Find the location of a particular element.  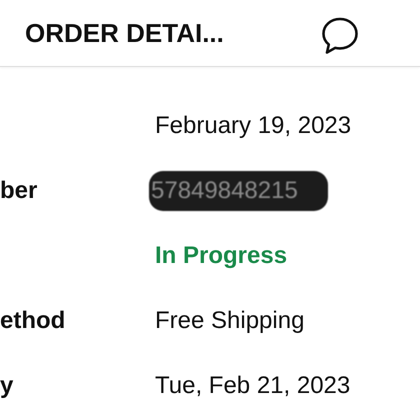

field-label: ber is located at coordinates (19, 190).